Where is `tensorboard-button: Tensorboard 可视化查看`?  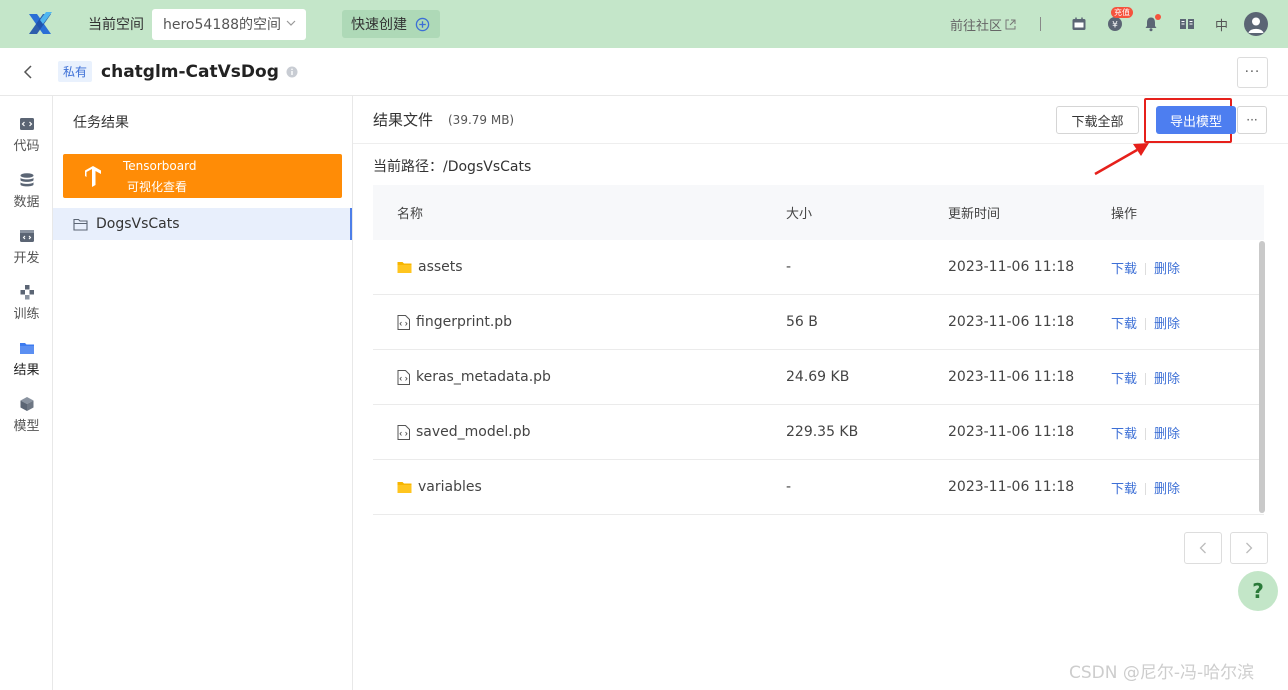
tensorboard-button: Tensorboard 可视化查看 is located at coordinates (202, 176).